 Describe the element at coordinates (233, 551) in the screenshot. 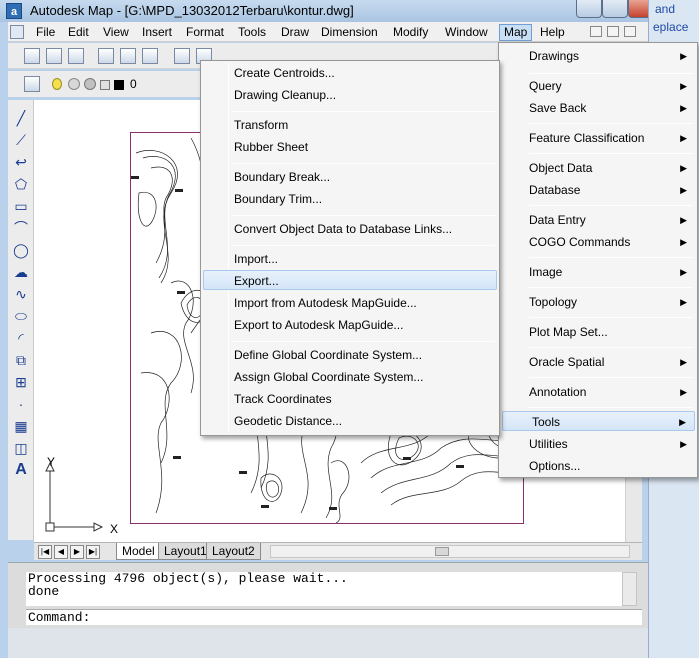

I see `tab-layout2: Layout2` at that location.